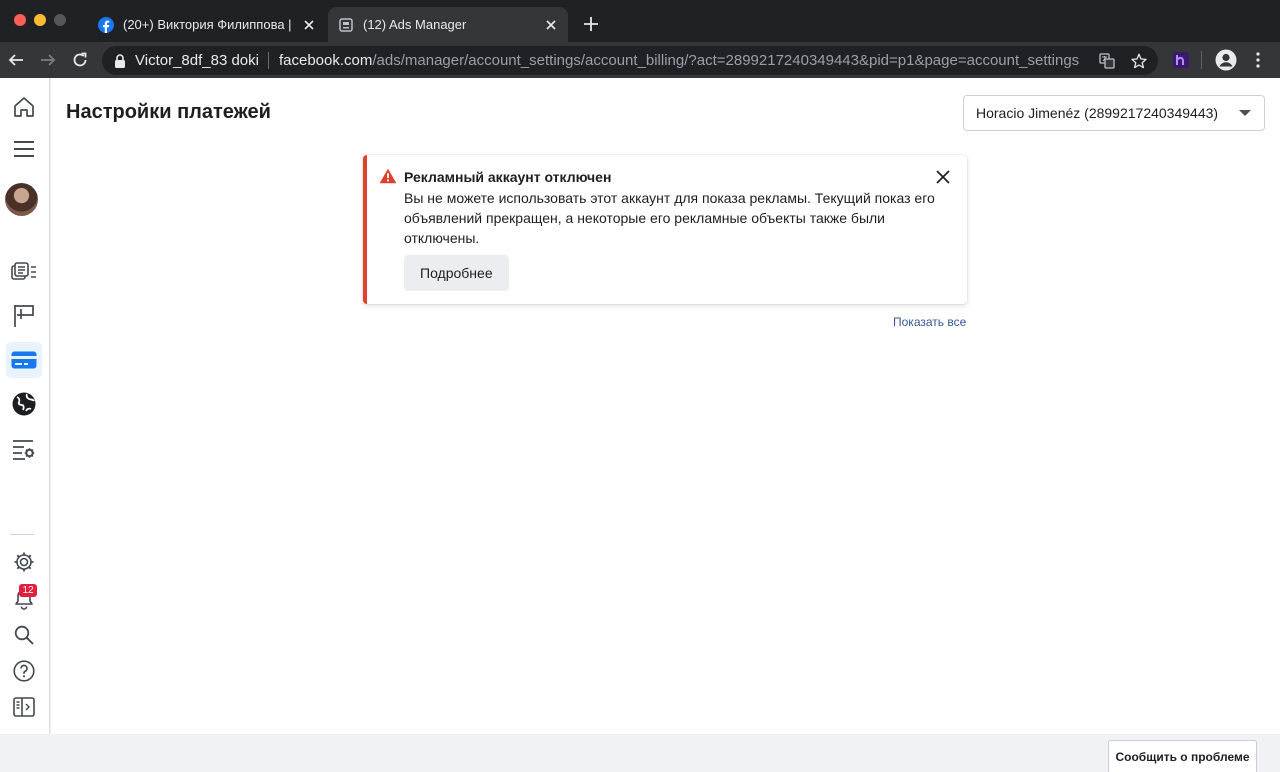  Describe the element at coordinates (60, 20) in the screenshot. I see `window-zoom-button` at that location.